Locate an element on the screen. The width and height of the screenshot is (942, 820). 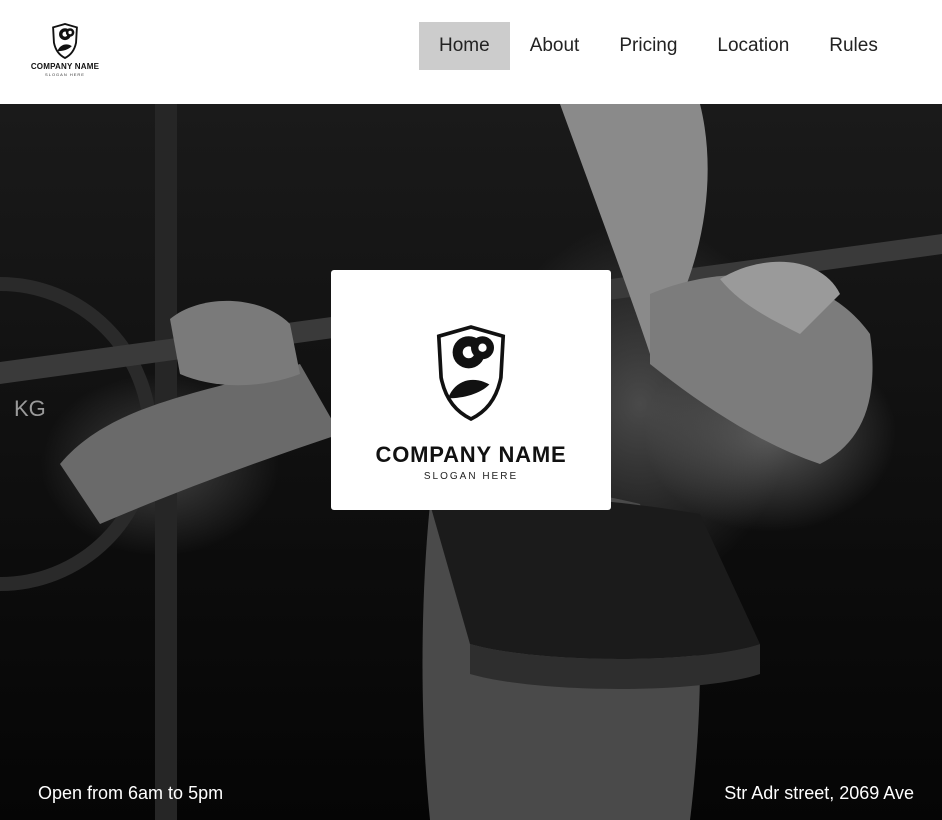
card-company-name: COMPANY NAME is located at coordinates (471, 454).